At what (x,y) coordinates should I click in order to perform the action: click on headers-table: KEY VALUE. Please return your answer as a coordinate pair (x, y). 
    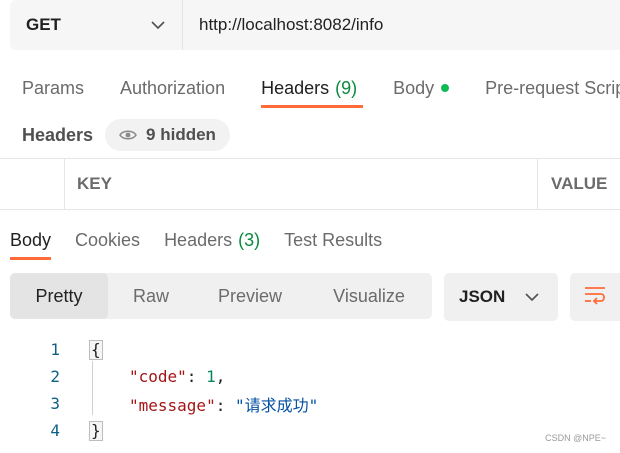
    Looking at the image, I should click on (310, 184).